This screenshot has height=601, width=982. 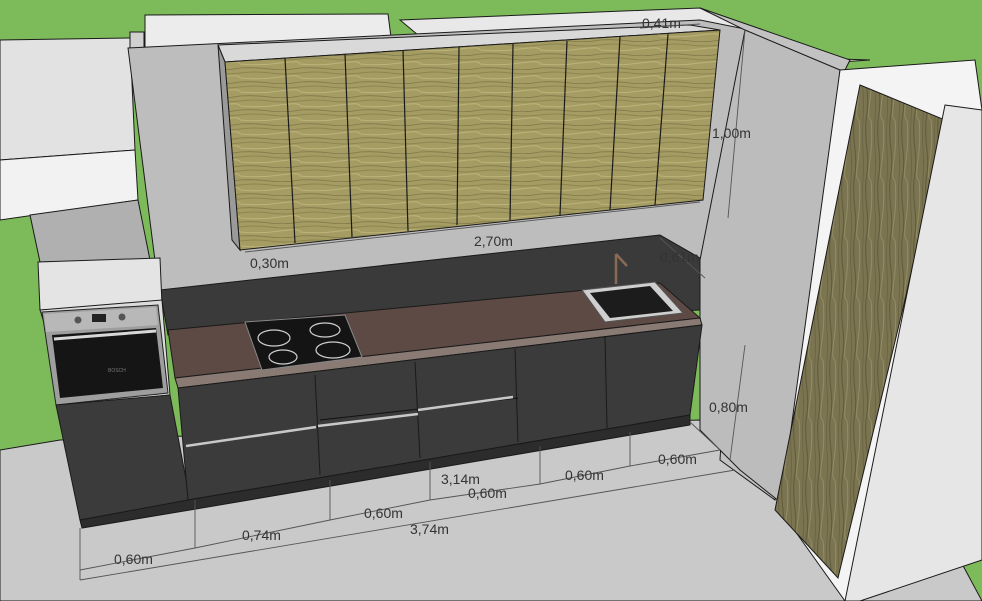 I want to click on dim-upper-offset: 0,30m, so click(x=269, y=263).